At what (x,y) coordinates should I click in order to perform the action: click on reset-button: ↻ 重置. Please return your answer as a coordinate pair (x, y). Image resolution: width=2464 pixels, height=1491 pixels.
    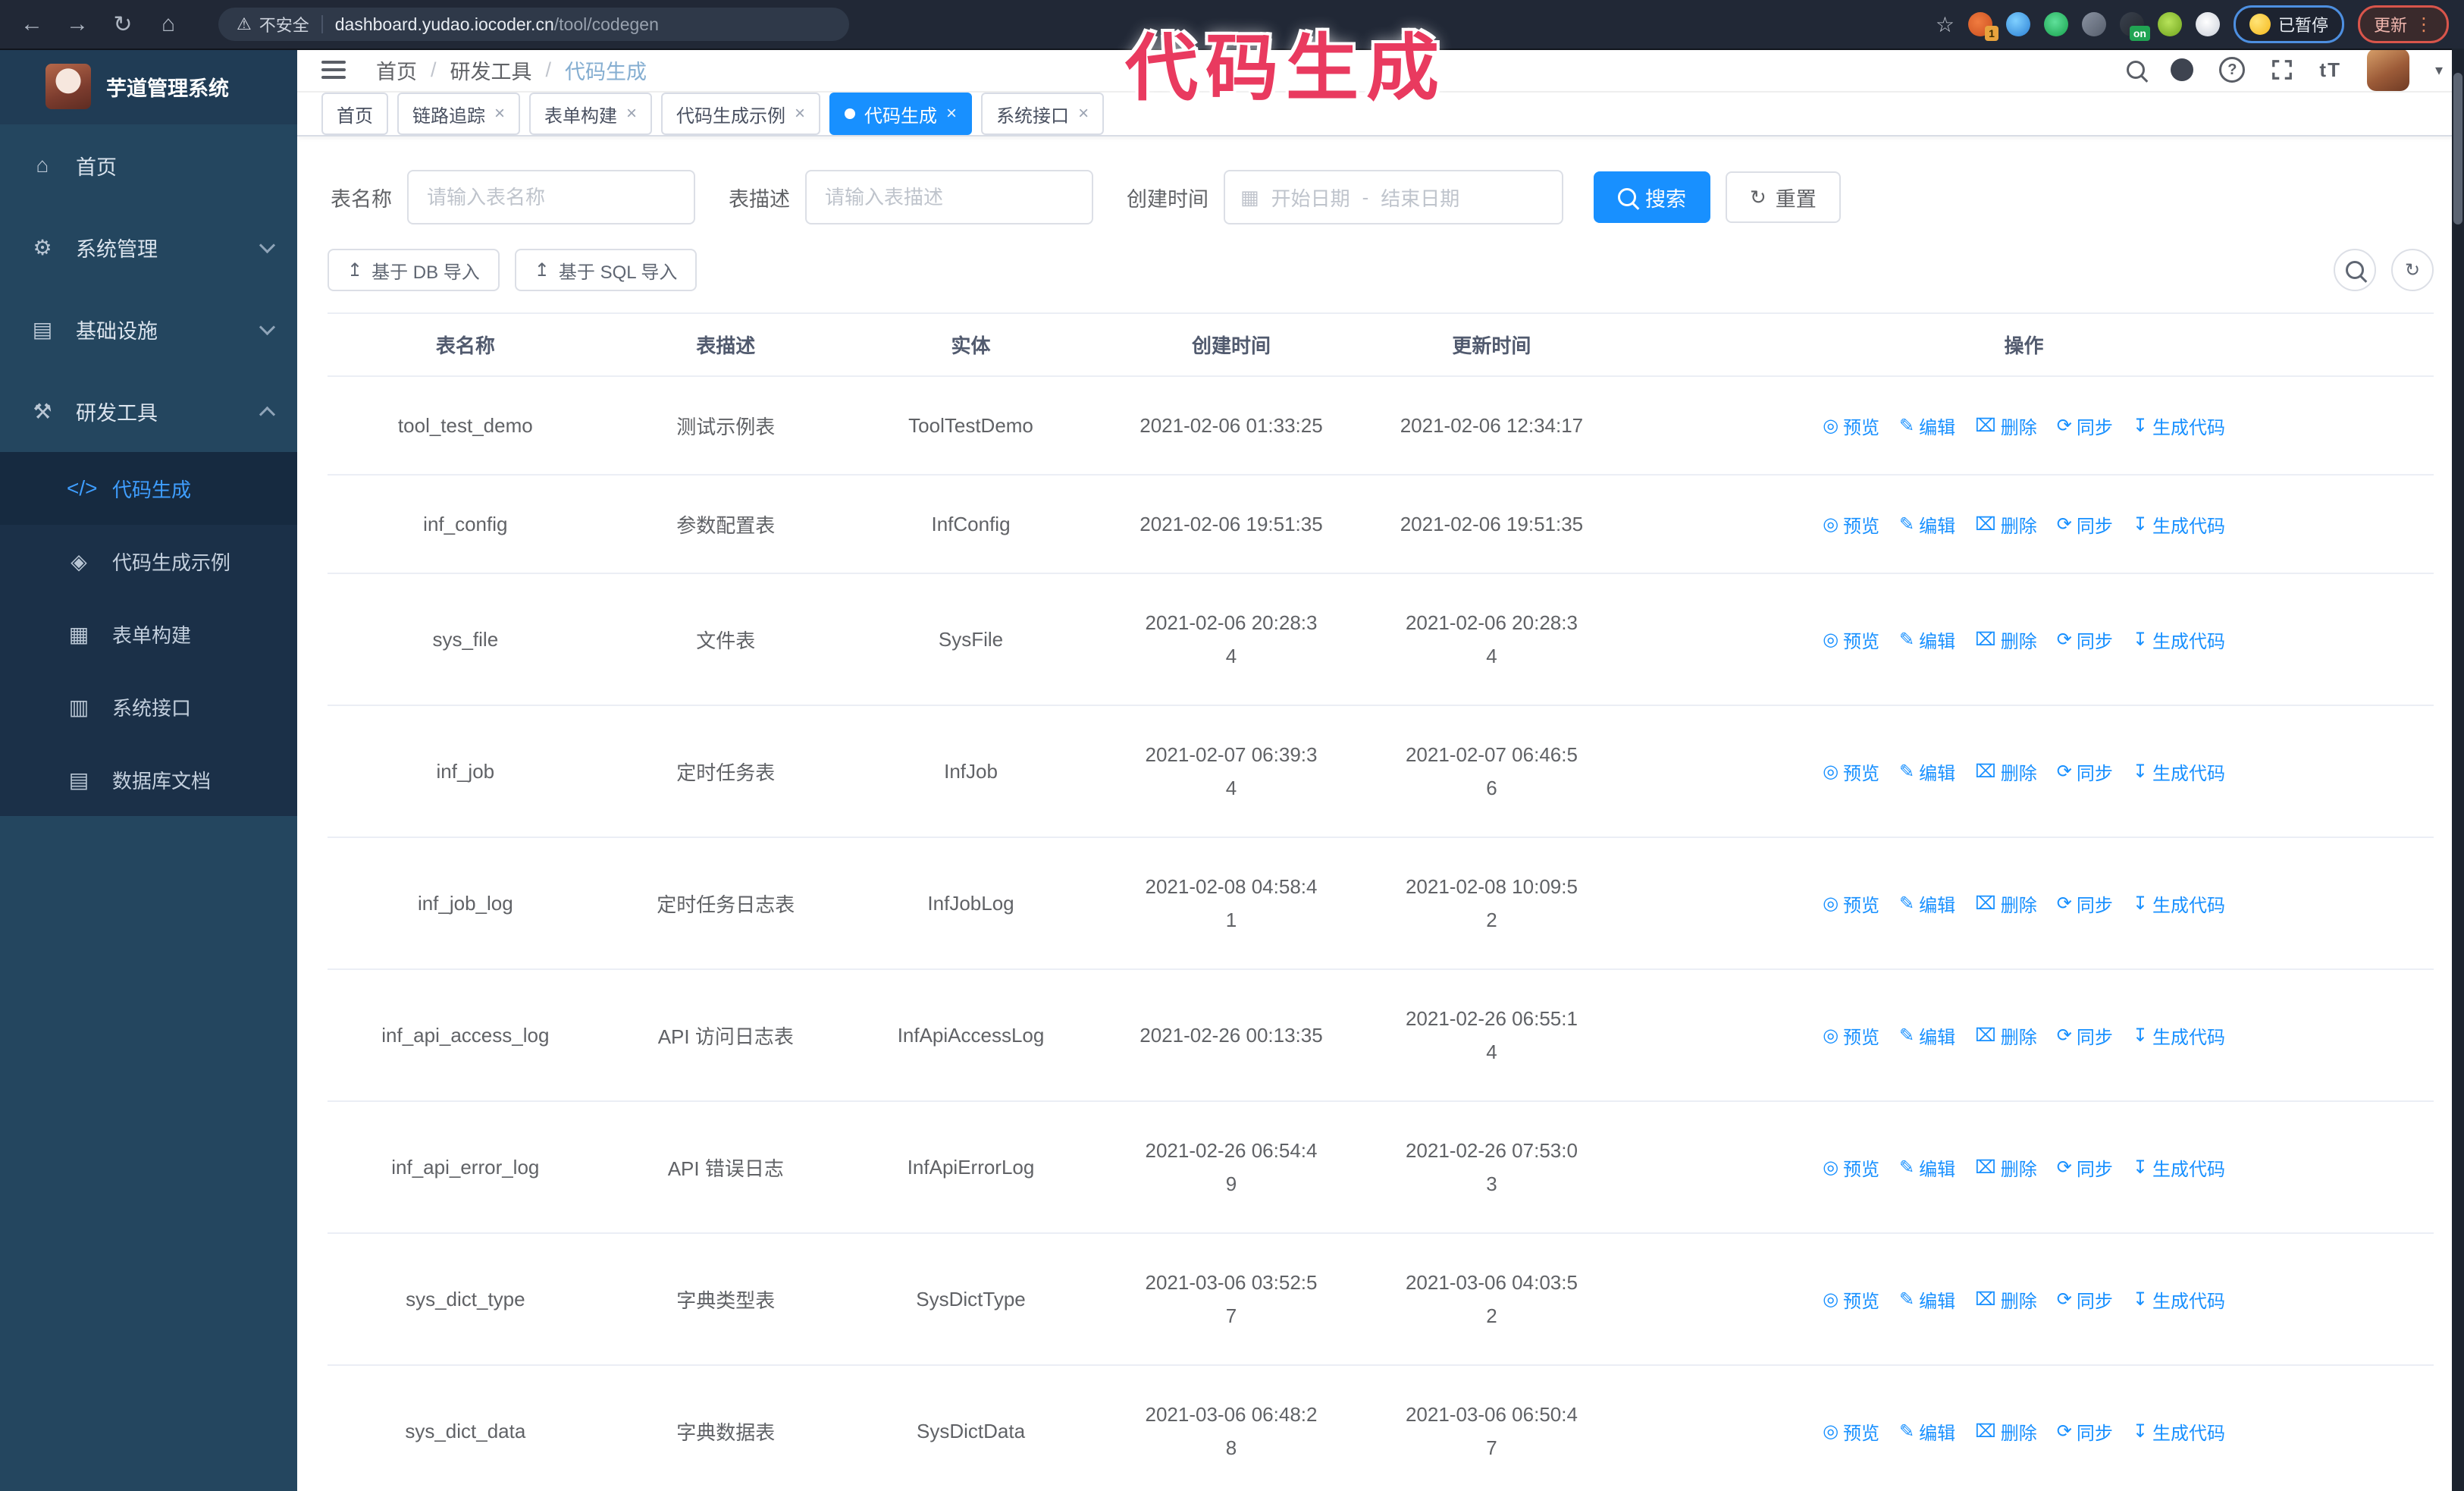
    Looking at the image, I should click on (1783, 197).